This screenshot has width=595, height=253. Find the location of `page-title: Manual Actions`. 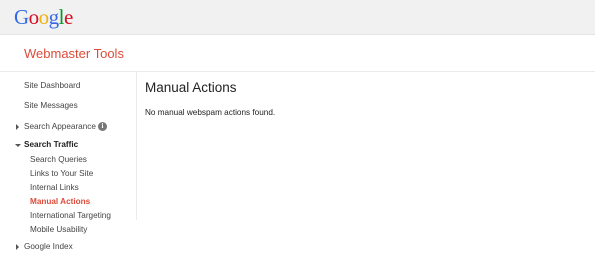

page-title: Manual Actions is located at coordinates (191, 87).